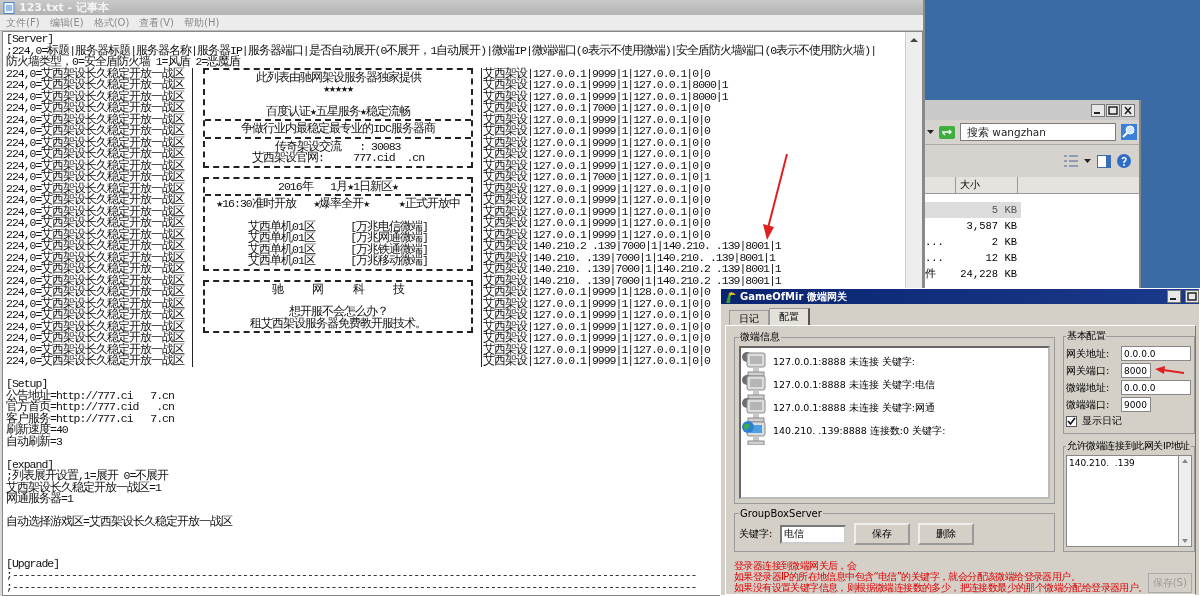  I want to click on ip-list-field: 140.210. .139, so click(1122, 501).